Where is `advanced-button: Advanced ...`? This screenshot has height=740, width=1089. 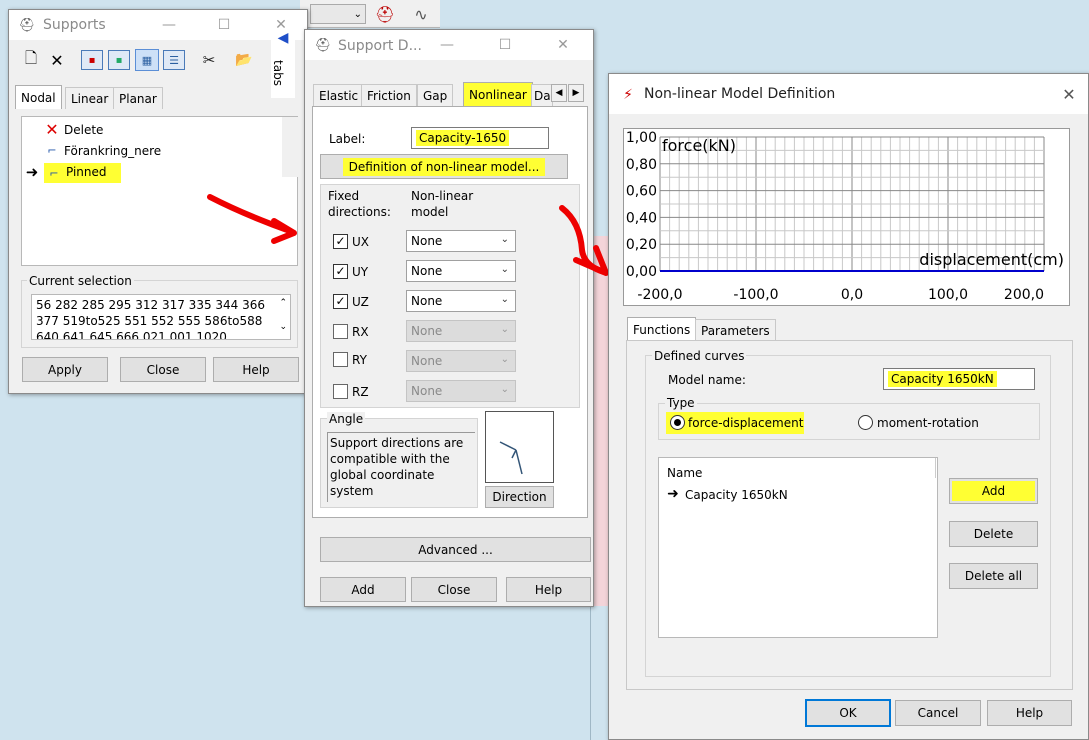 advanced-button: Advanced ... is located at coordinates (455, 549).